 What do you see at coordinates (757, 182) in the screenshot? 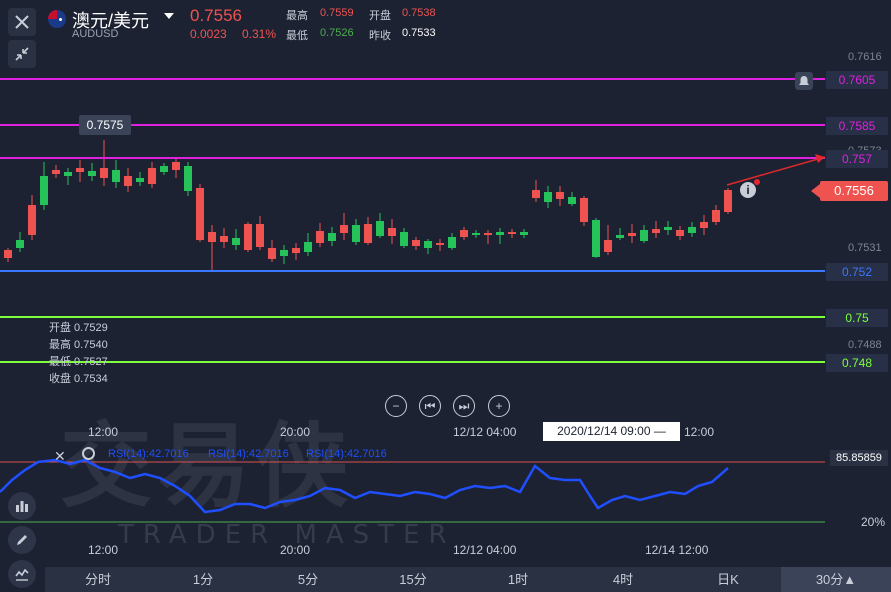
I see `arrow-anchor` at bounding box center [757, 182].